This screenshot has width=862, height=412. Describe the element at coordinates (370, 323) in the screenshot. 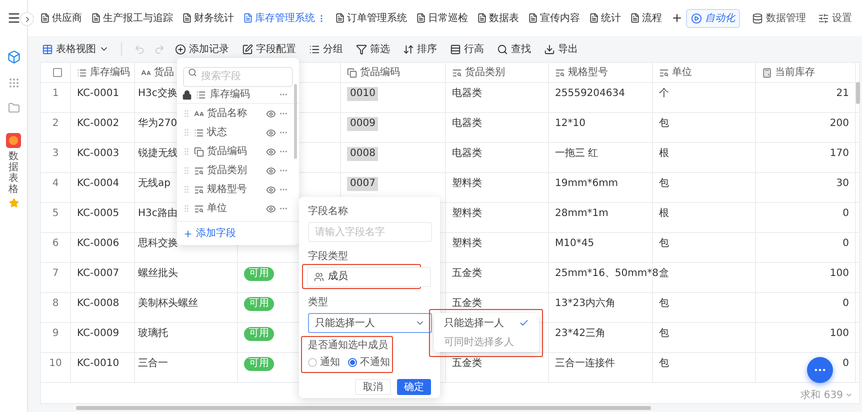

I see `mode-select: 只能选择一人` at that location.